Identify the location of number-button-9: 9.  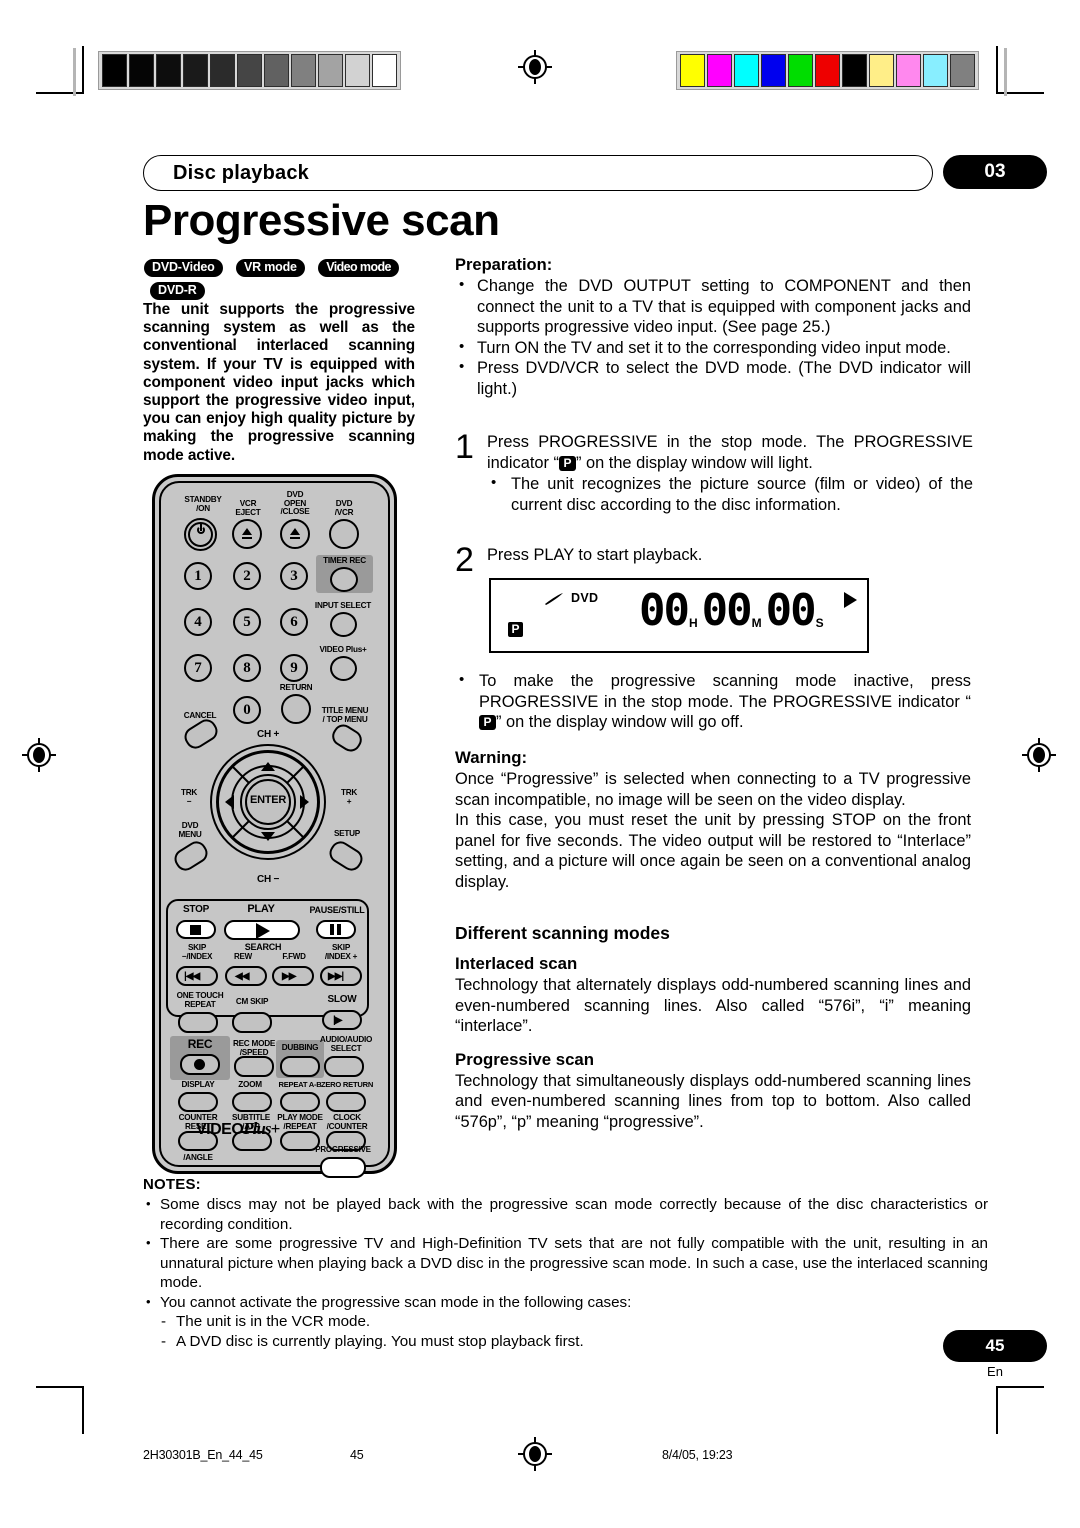
(294, 668).